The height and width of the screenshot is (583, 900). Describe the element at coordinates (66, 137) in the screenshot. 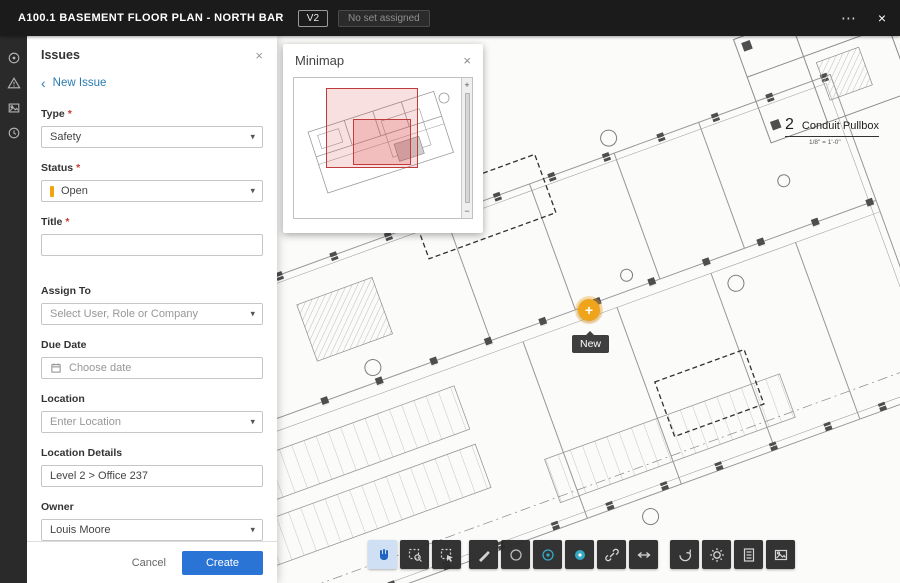

I see `type-value: Safety` at that location.